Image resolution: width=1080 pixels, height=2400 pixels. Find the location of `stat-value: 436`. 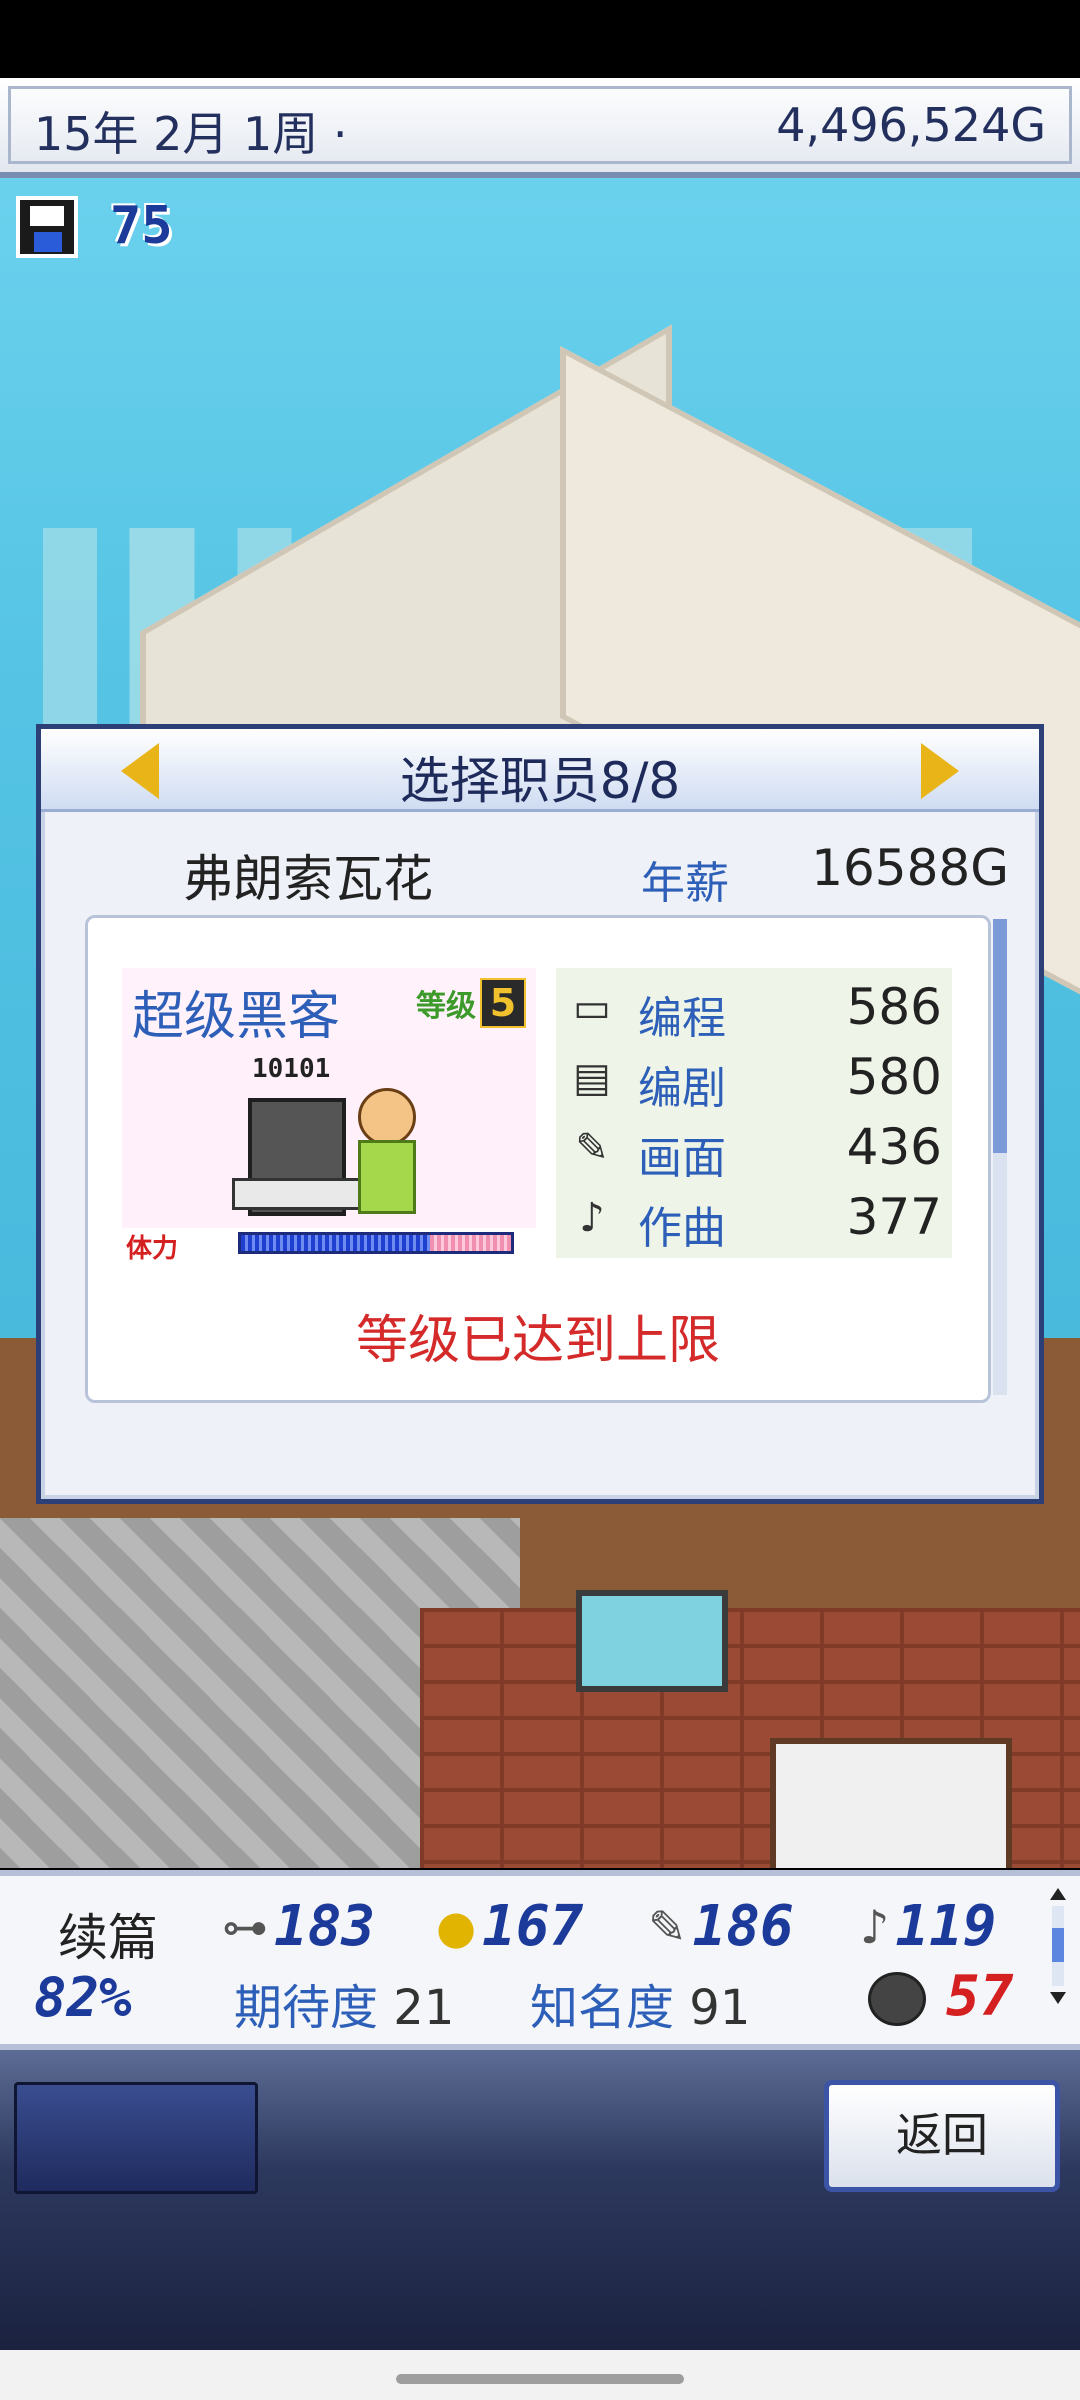

stat-value: 436 is located at coordinates (894, 1147).